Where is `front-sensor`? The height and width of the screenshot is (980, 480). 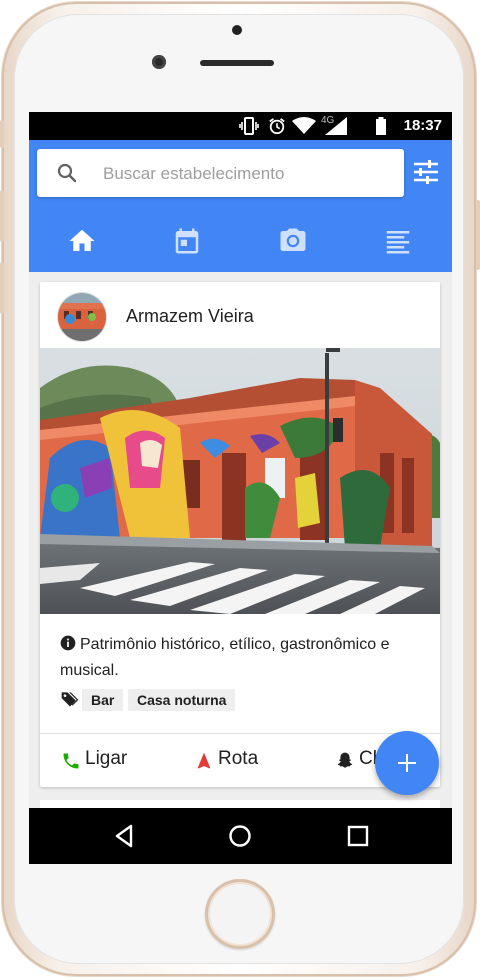
front-sensor is located at coordinates (237, 30).